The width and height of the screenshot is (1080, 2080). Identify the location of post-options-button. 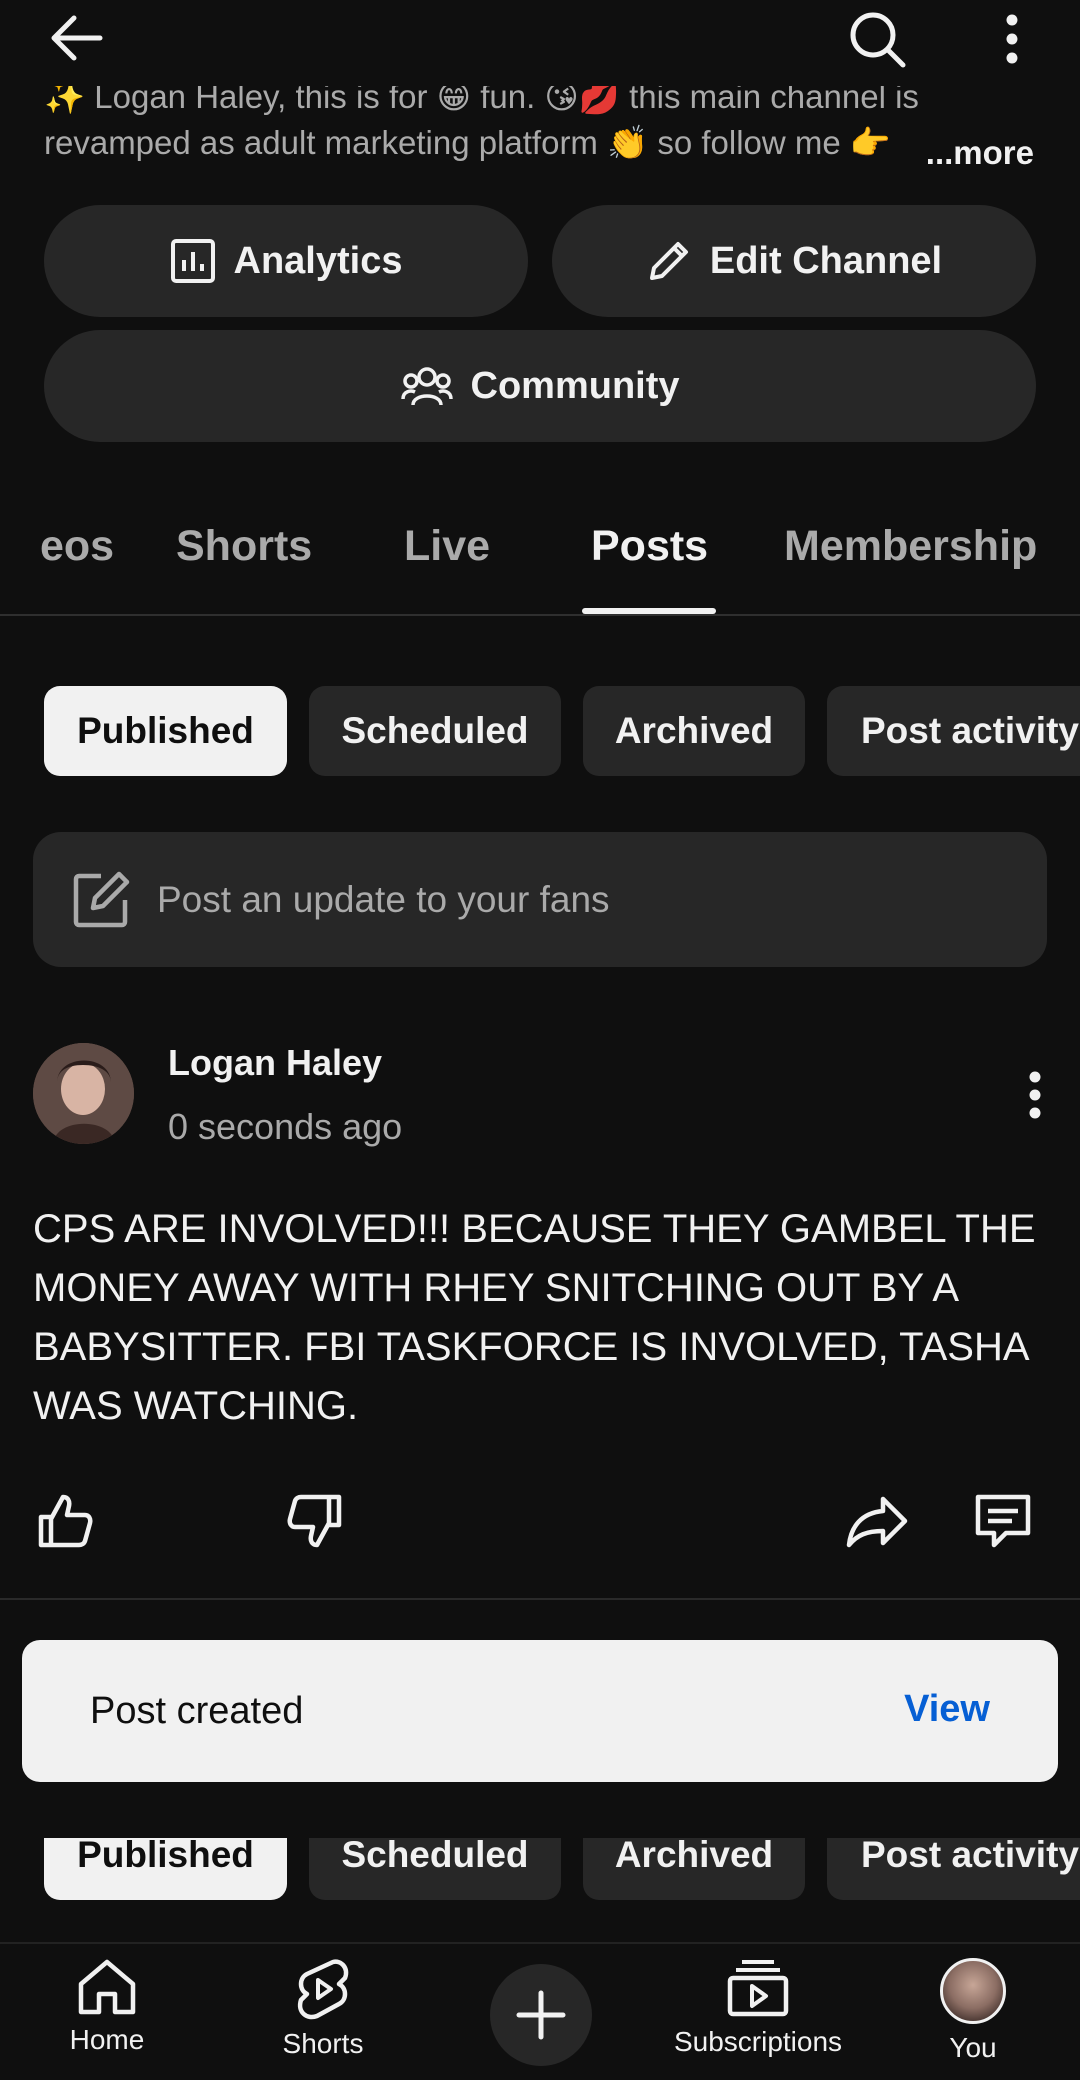
(1035, 1095).